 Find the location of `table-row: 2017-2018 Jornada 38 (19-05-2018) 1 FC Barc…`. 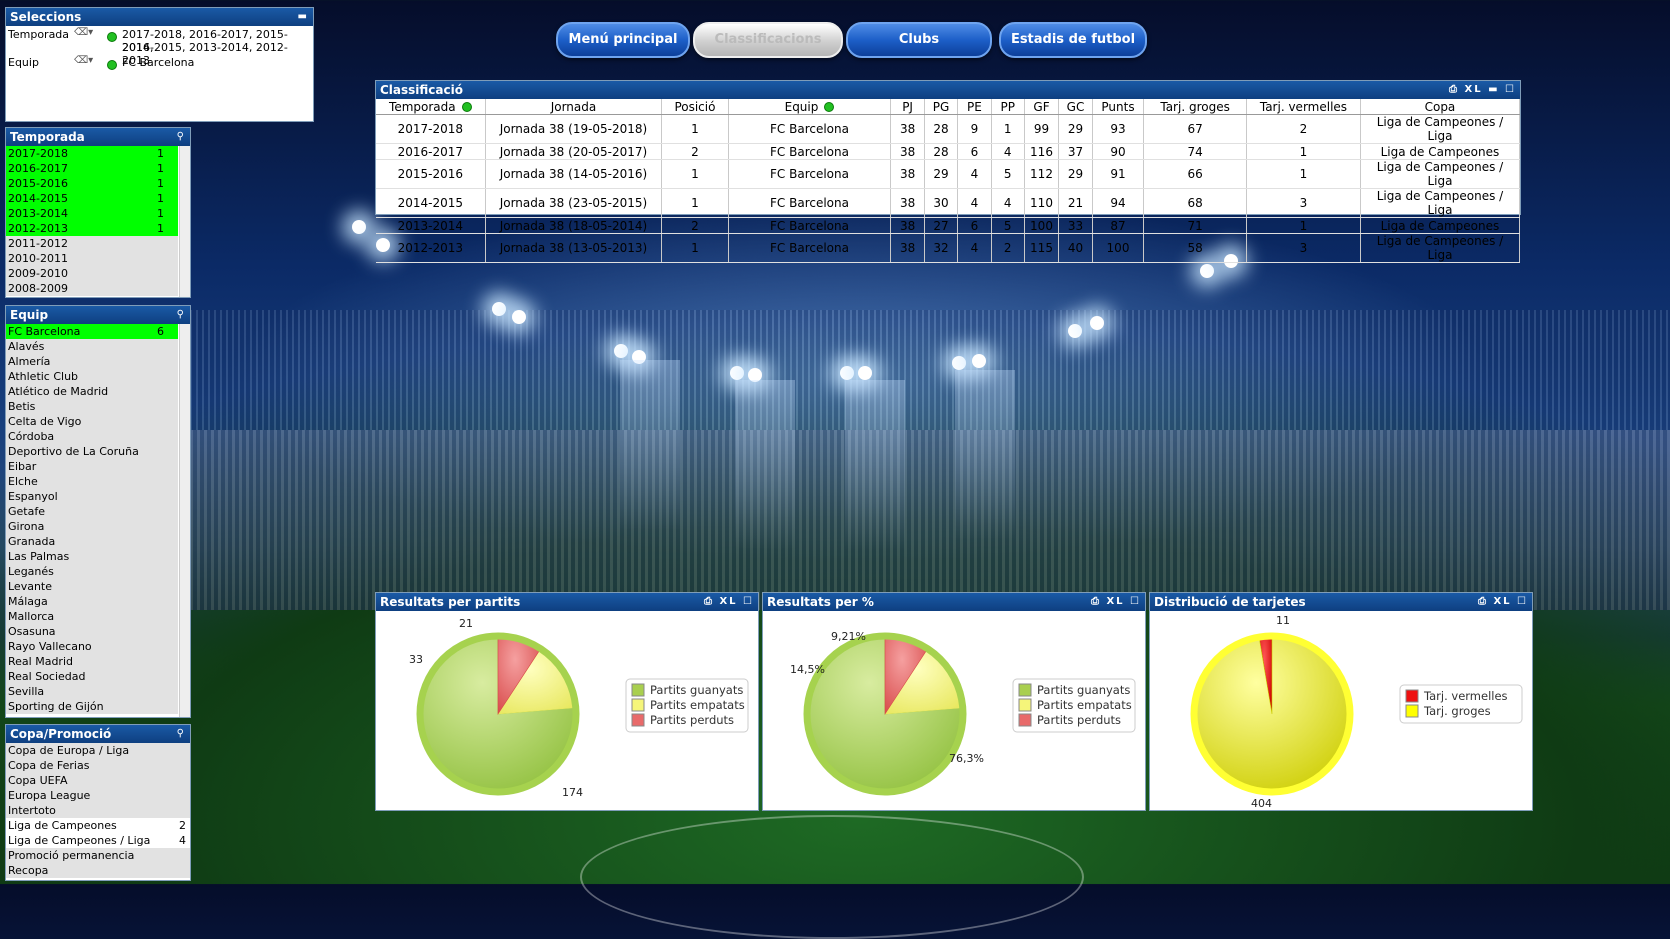

table-row: 2017-2018 Jornada 38 (19-05-2018) 1 FC Barc… is located at coordinates (948, 129).